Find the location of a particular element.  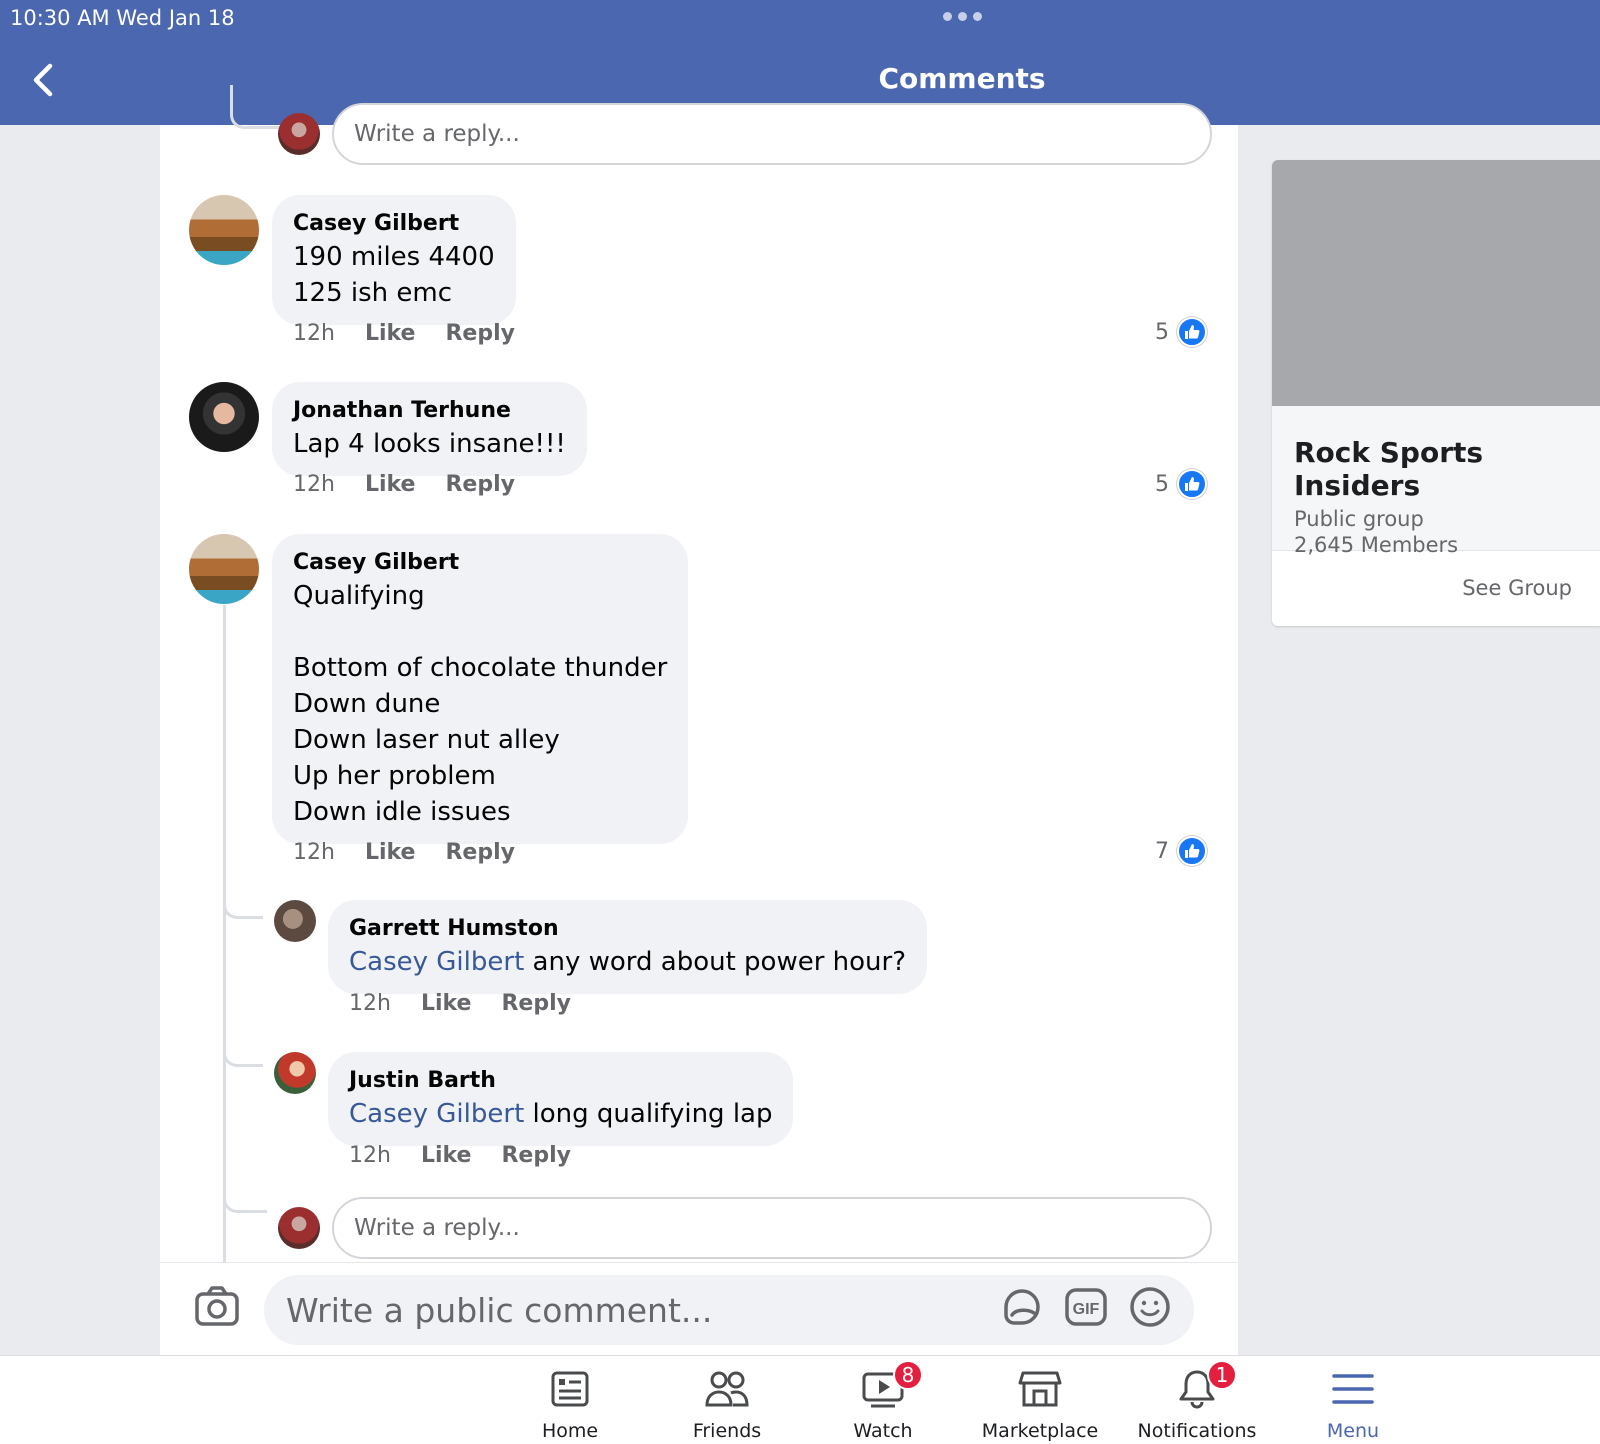

marketplace-icon is located at coordinates (1040, 1389).